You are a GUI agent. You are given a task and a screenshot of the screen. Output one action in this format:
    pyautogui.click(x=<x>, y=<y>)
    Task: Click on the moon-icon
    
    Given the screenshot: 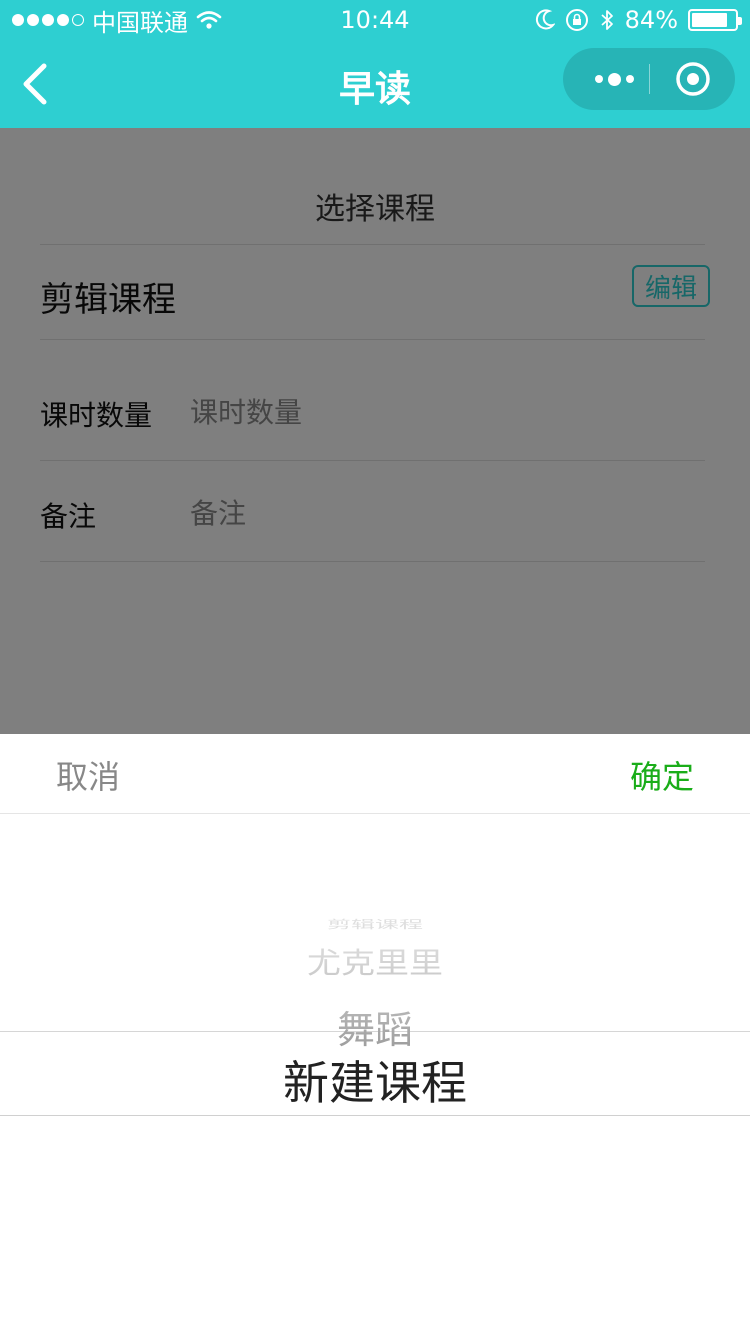 What is the action you would take?
    pyautogui.click(x=545, y=19)
    